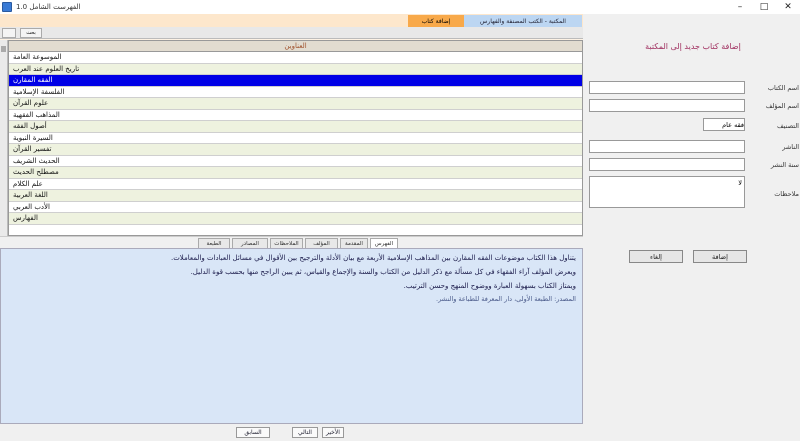 The width and height of the screenshot is (800, 441). What do you see at coordinates (46, 68) in the screenshot?
I see `grid-row-label: تاريخ العلوم عند العرب` at bounding box center [46, 68].